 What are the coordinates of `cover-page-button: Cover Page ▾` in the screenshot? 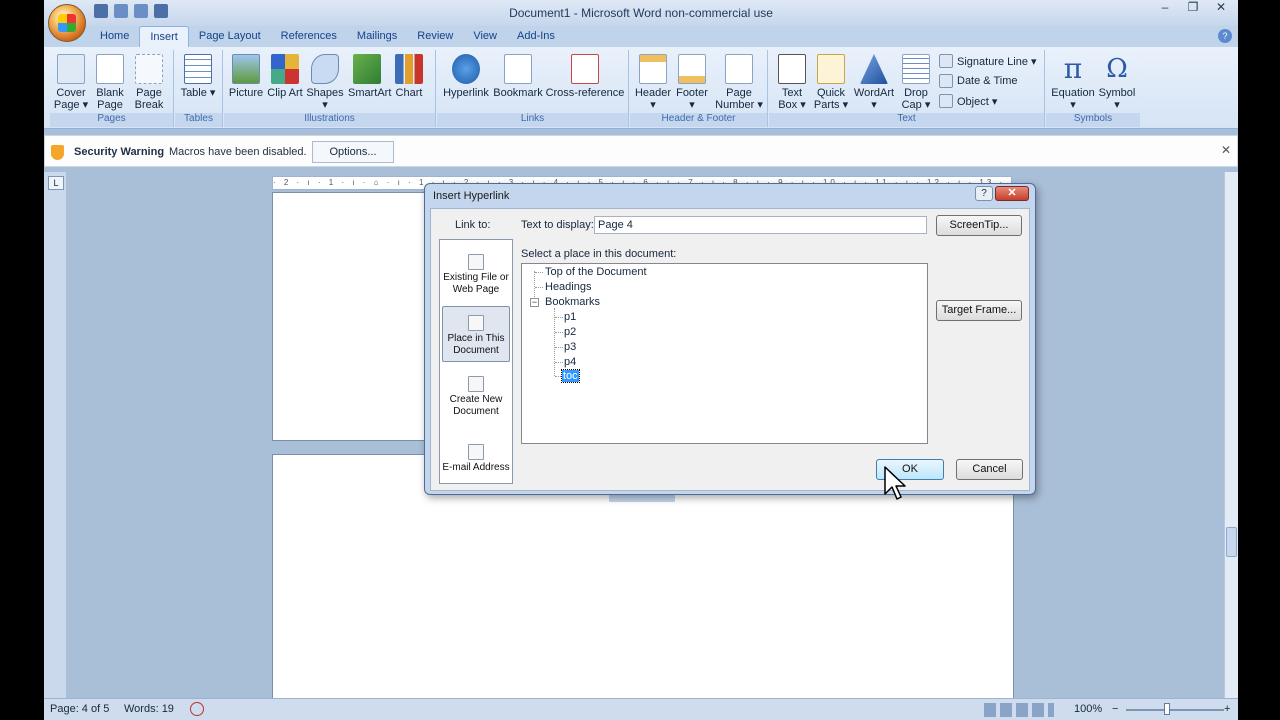 It's located at (71, 81).